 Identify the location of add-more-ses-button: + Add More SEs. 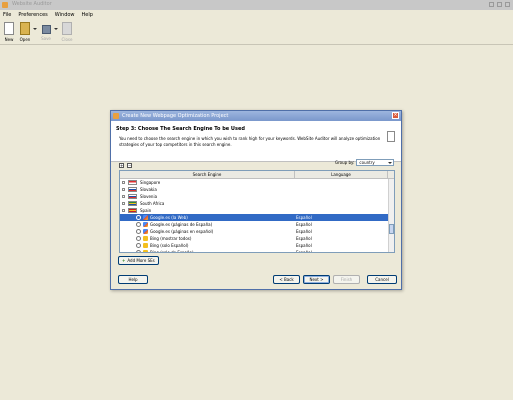
(138, 260).